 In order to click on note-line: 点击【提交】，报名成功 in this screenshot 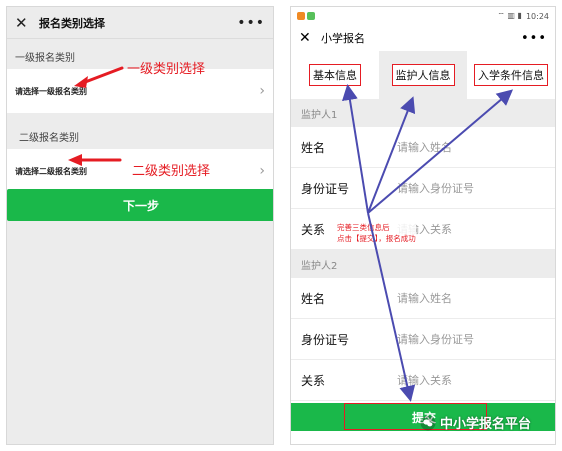, I will do `click(376, 238)`.